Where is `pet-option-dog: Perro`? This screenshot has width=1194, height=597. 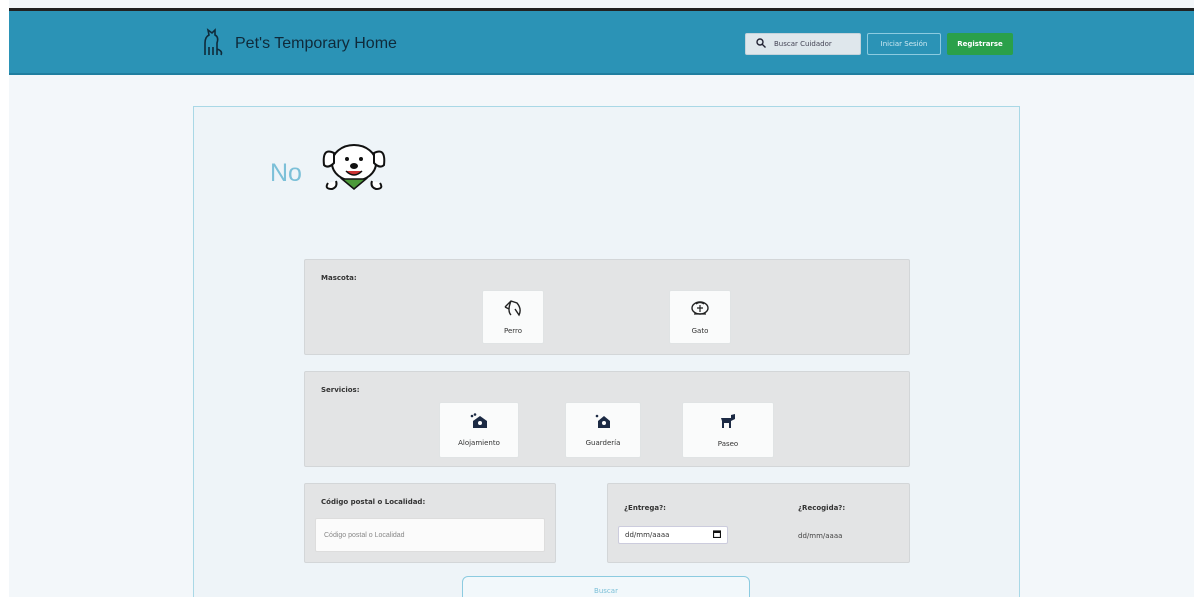
pet-option-dog: Perro is located at coordinates (513, 317).